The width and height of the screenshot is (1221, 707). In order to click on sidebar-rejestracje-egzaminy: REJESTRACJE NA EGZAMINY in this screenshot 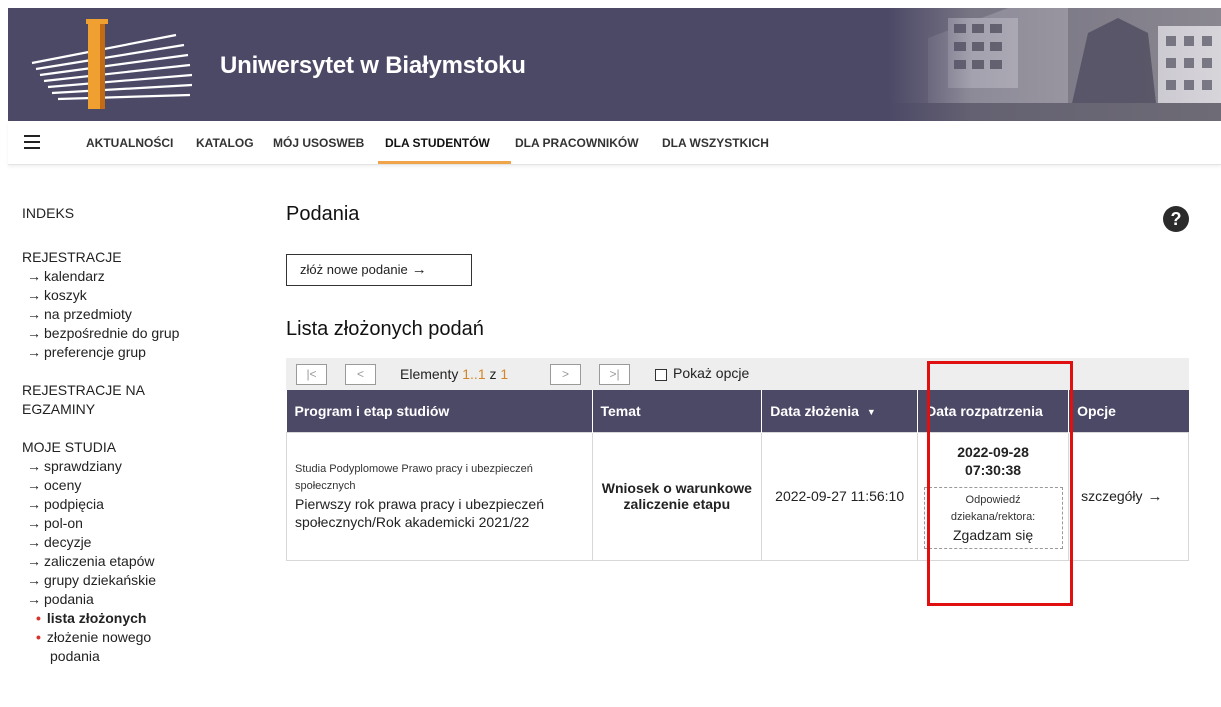, I will do `click(132, 400)`.